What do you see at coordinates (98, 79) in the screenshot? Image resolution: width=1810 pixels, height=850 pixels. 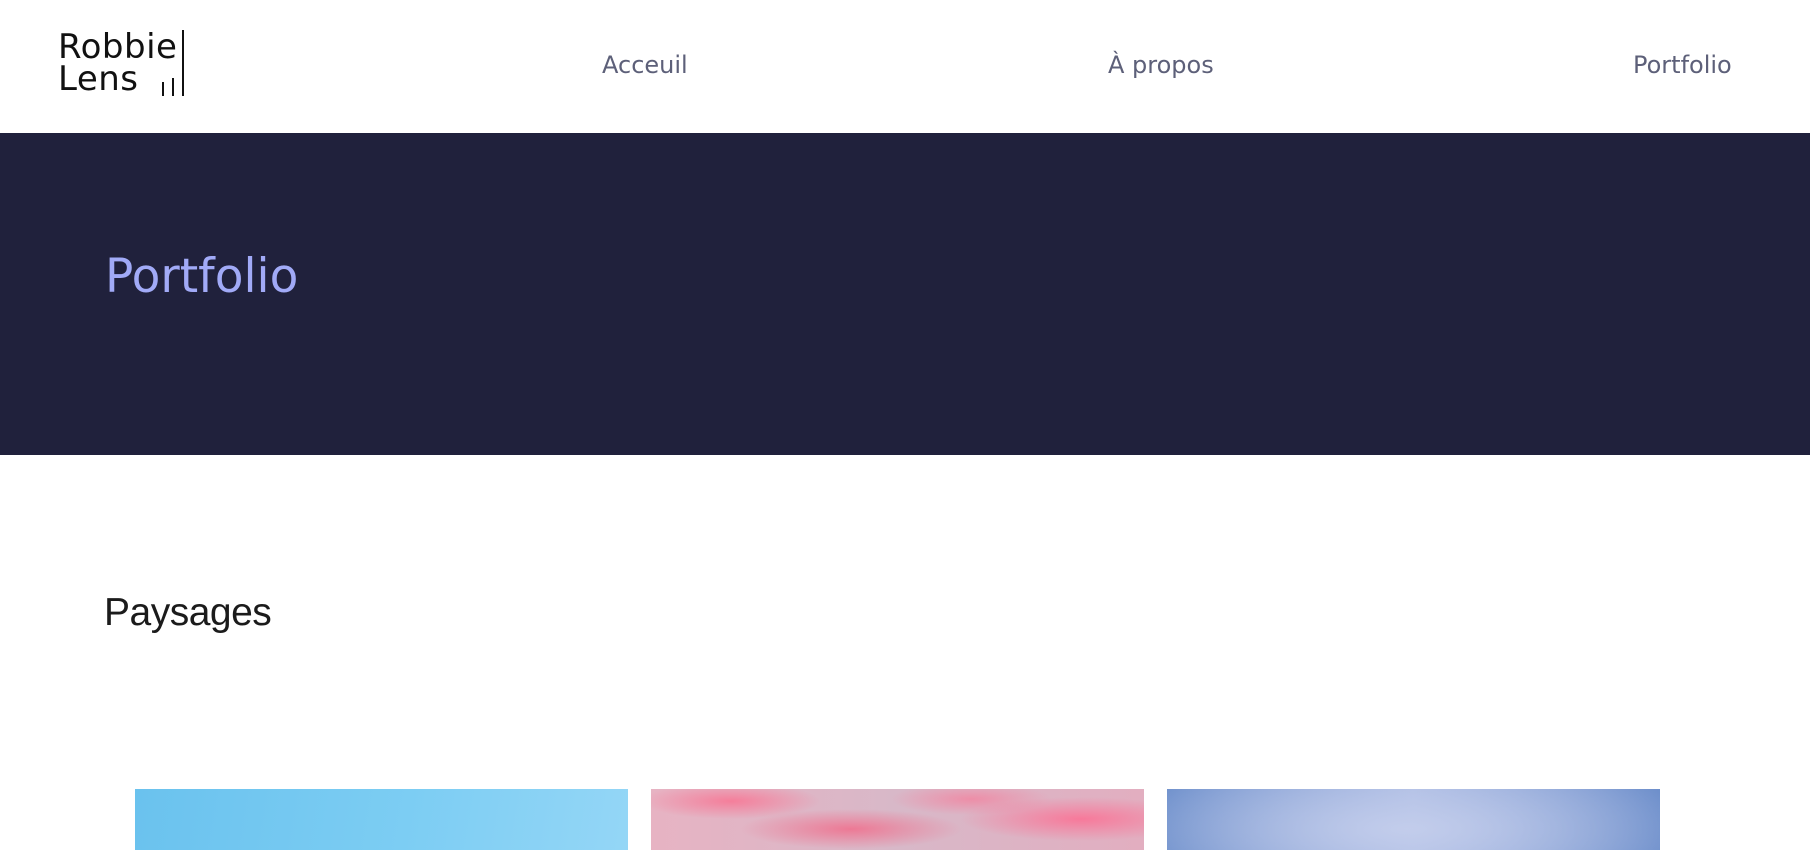 I see `logo-text-line2: Lens` at bounding box center [98, 79].